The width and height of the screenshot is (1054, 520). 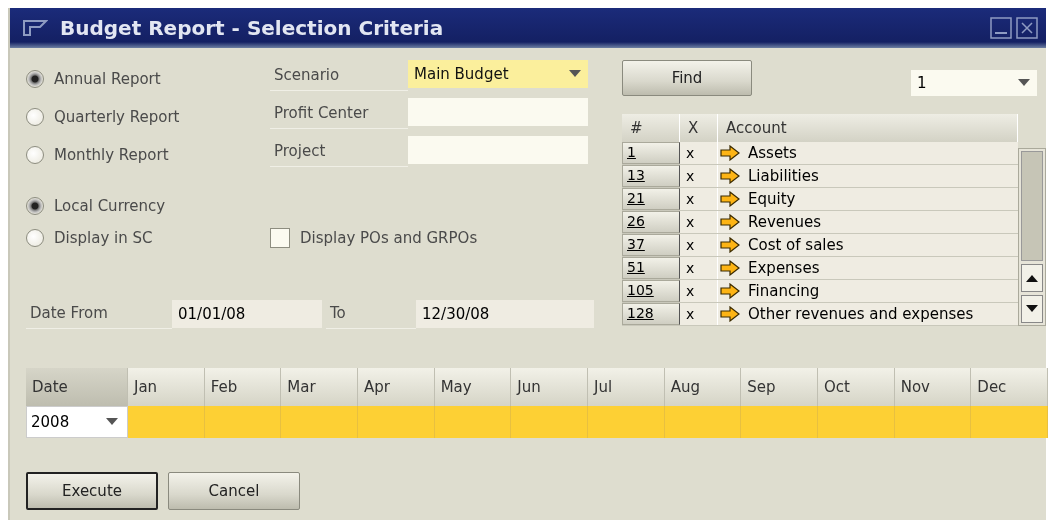 I want to click on account-name: Revenues, so click(x=785, y=222).